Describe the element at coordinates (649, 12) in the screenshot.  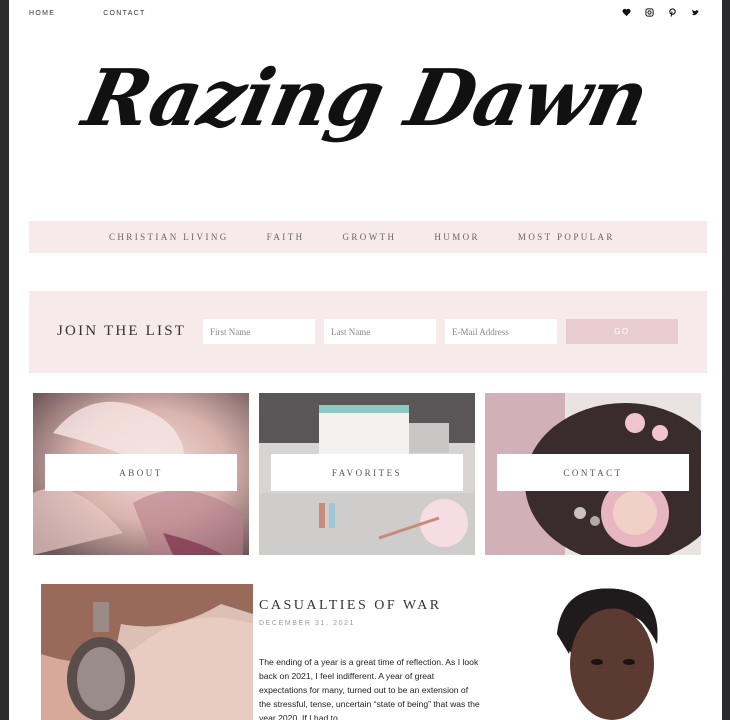
I see `instagram-icon` at that location.